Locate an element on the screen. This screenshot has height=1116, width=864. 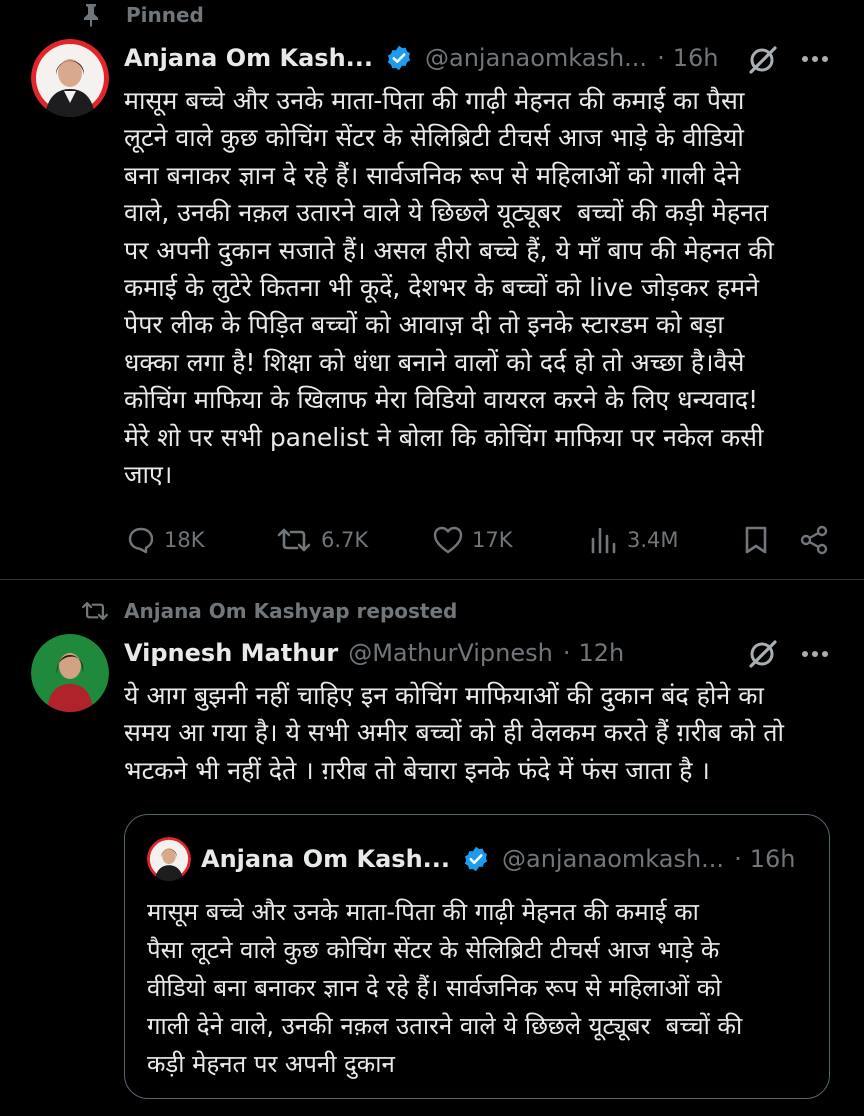
like-icon is located at coordinates (448, 540).